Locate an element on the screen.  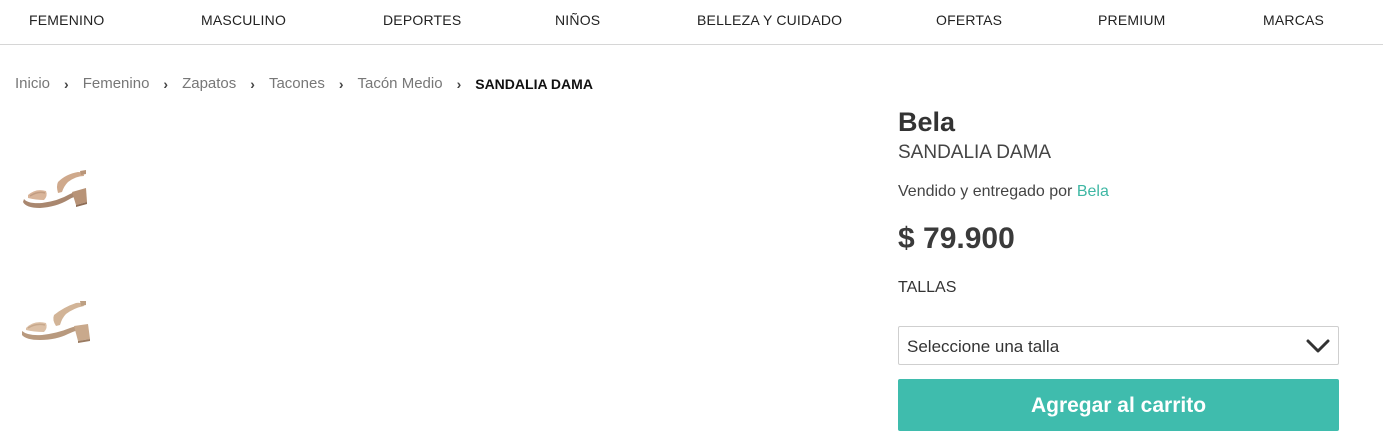
chevron-down-icon is located at coordinates (1318, 346).